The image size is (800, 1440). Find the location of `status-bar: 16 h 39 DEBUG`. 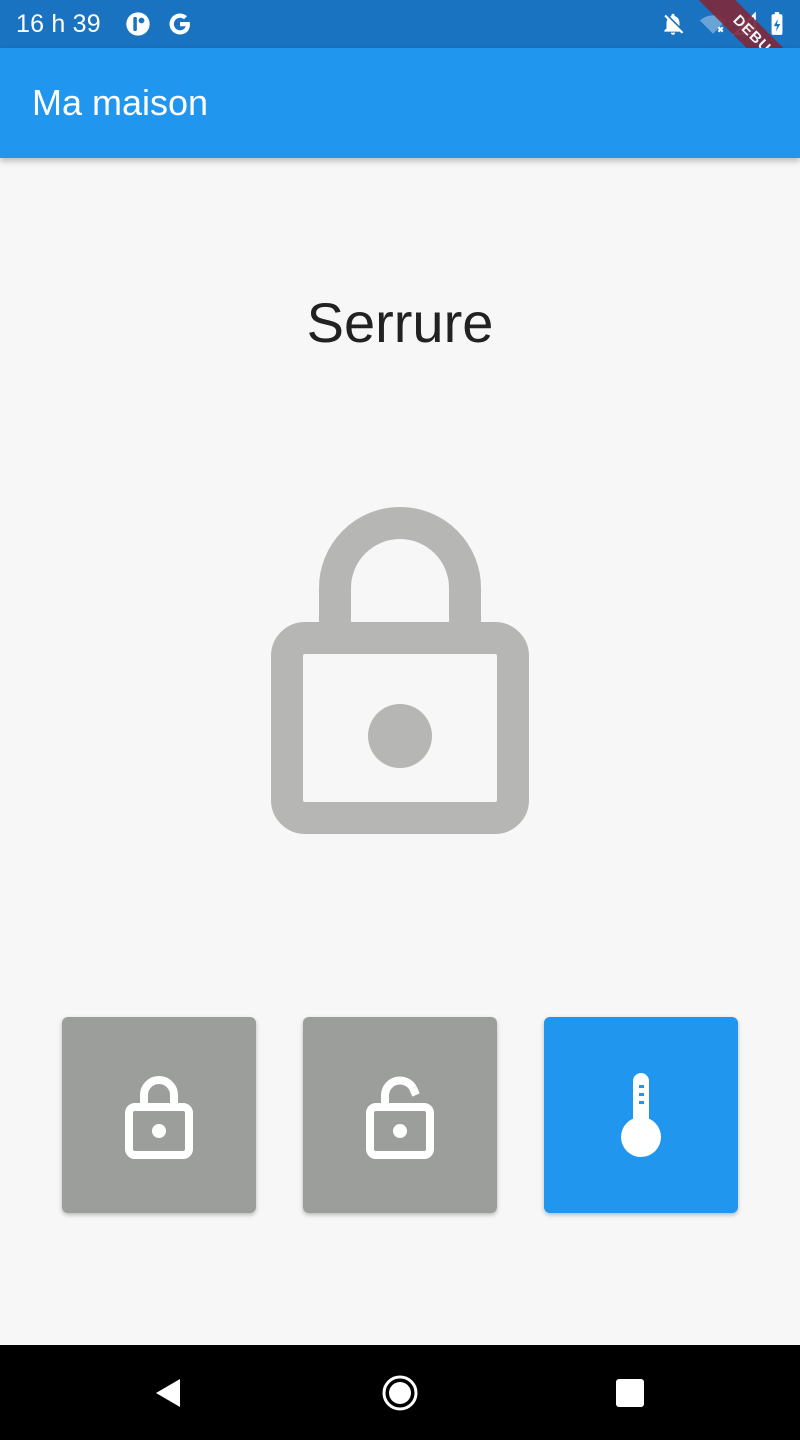

status-bar: 16 h 39 DEBUG is located at coordinates (400, 59).